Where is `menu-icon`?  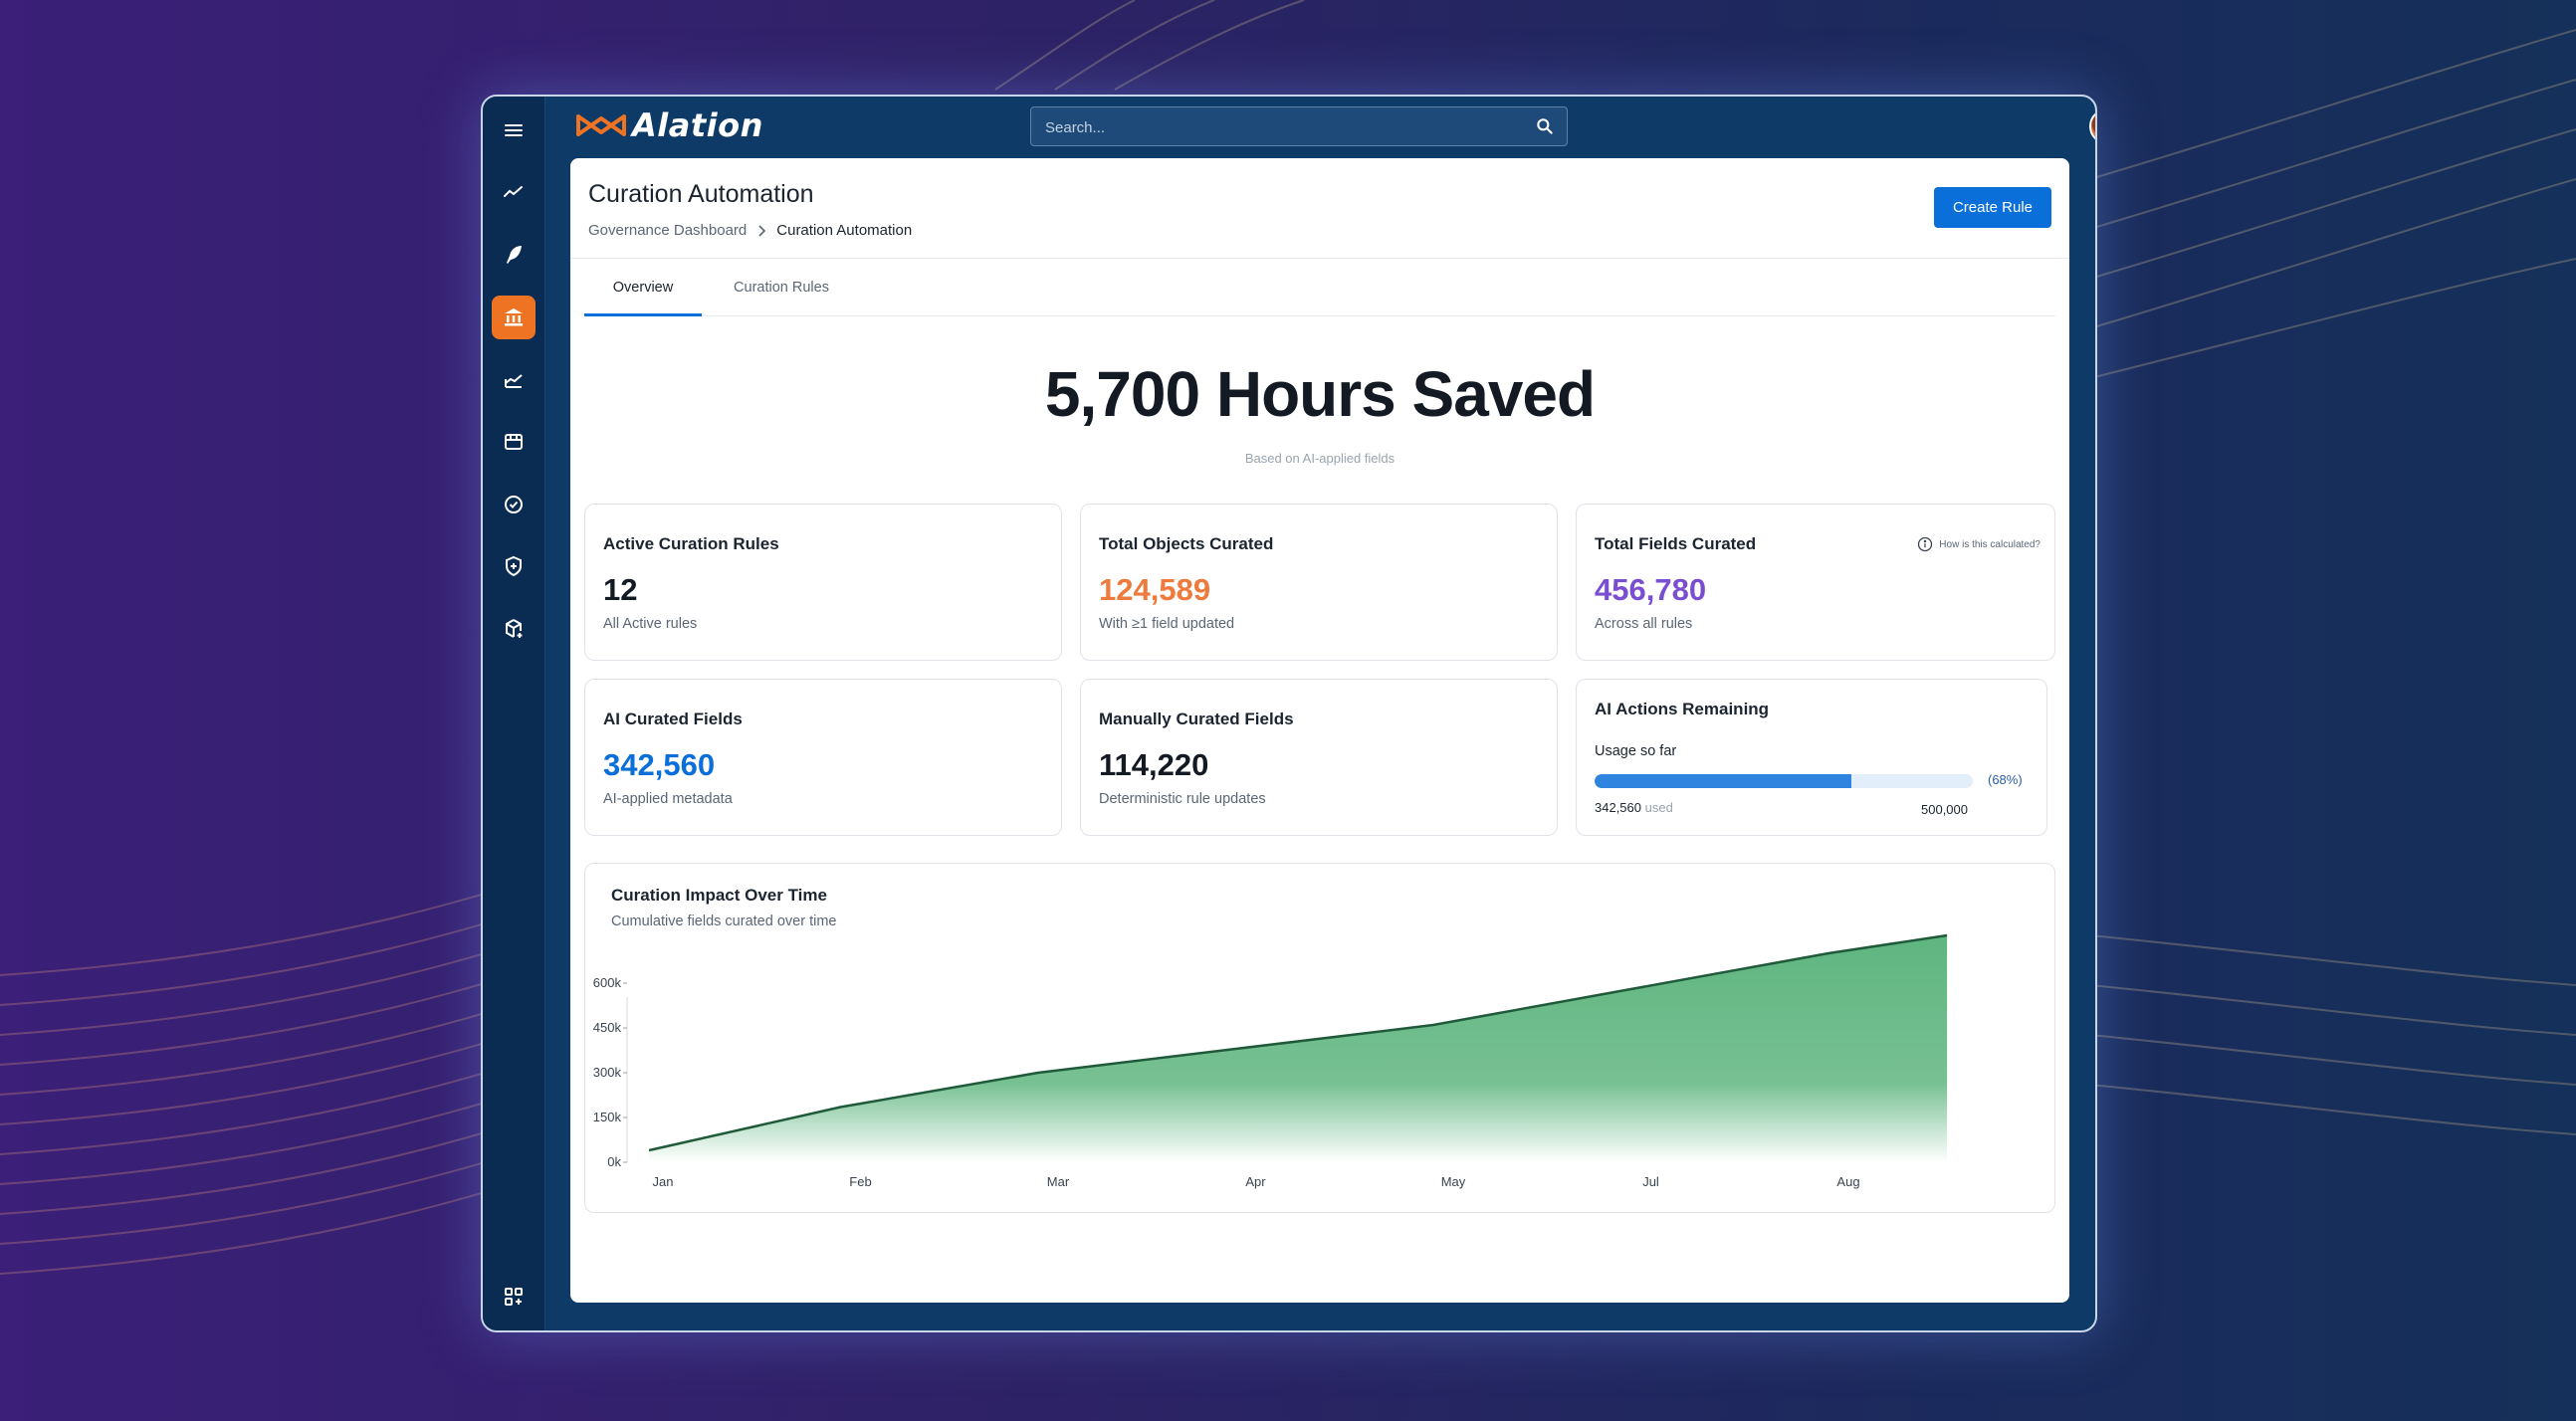
menu-icon is located at coordinates (514, 130).